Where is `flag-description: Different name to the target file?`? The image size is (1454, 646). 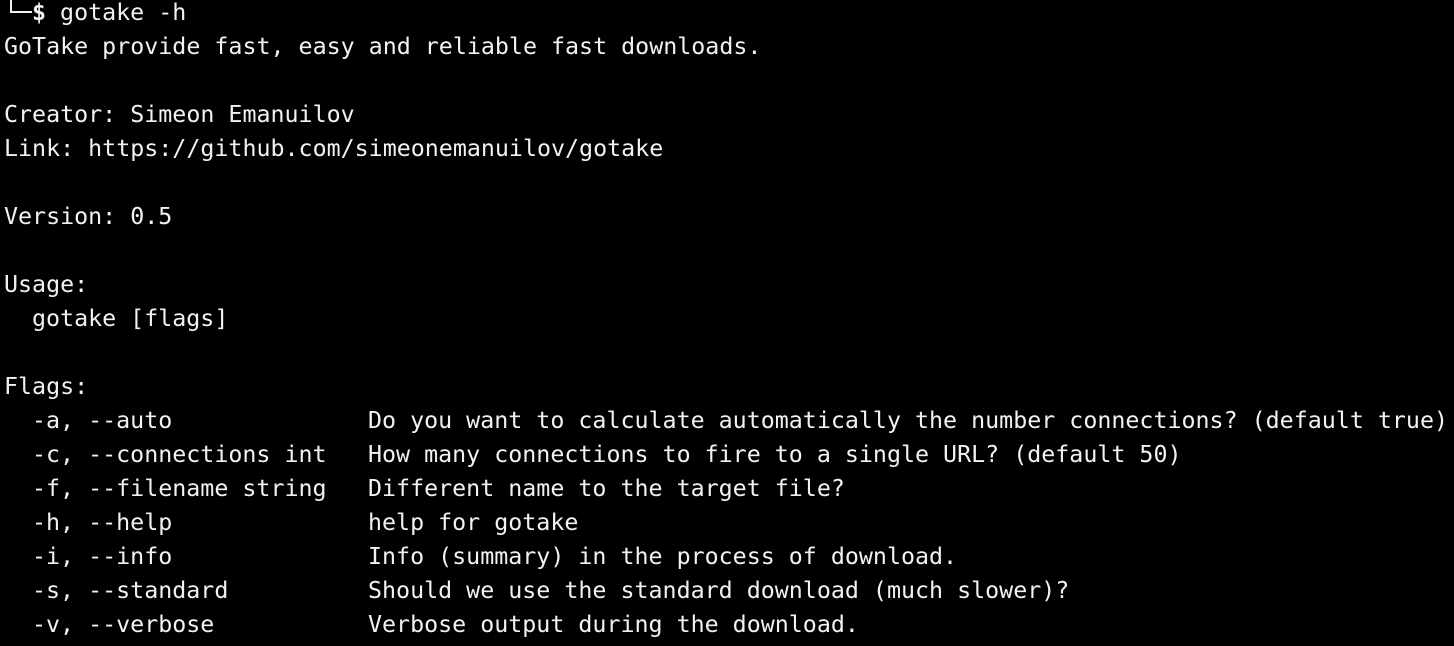
flag-description: Different name to the target file? is located at coordinates (606, 488).